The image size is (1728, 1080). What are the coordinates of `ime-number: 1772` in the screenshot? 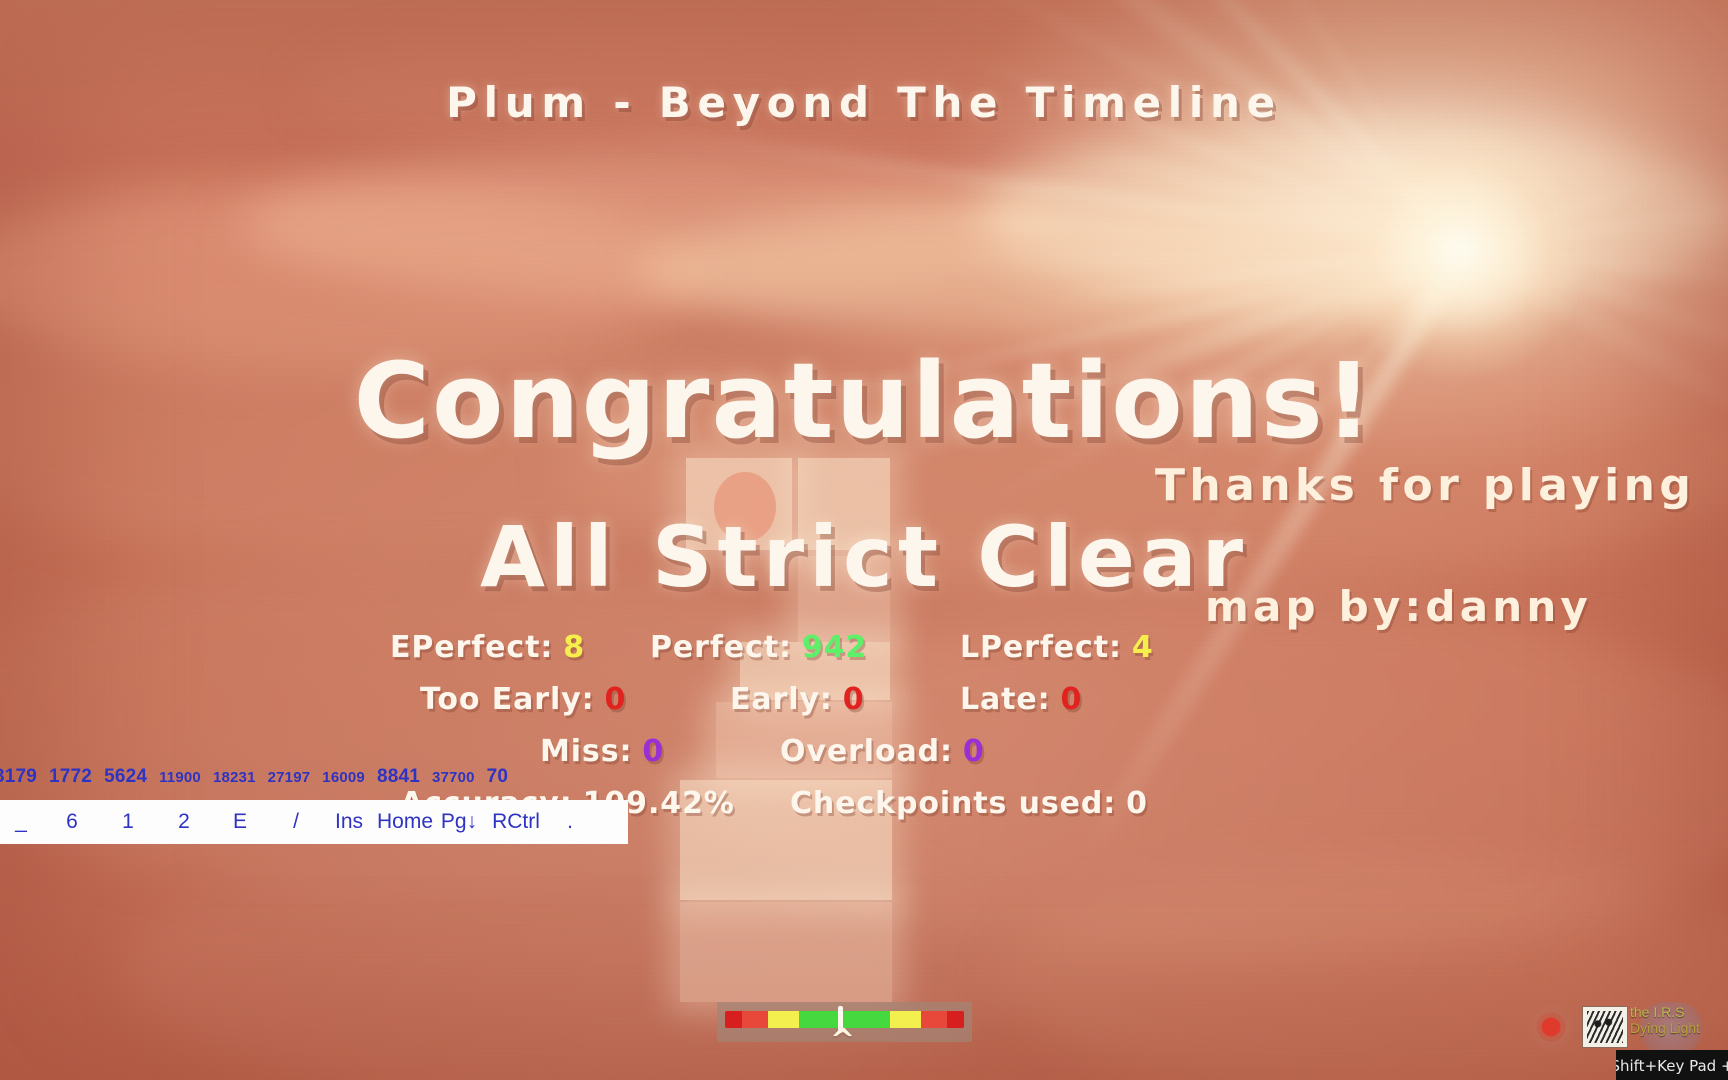 It's located at (71, 776).